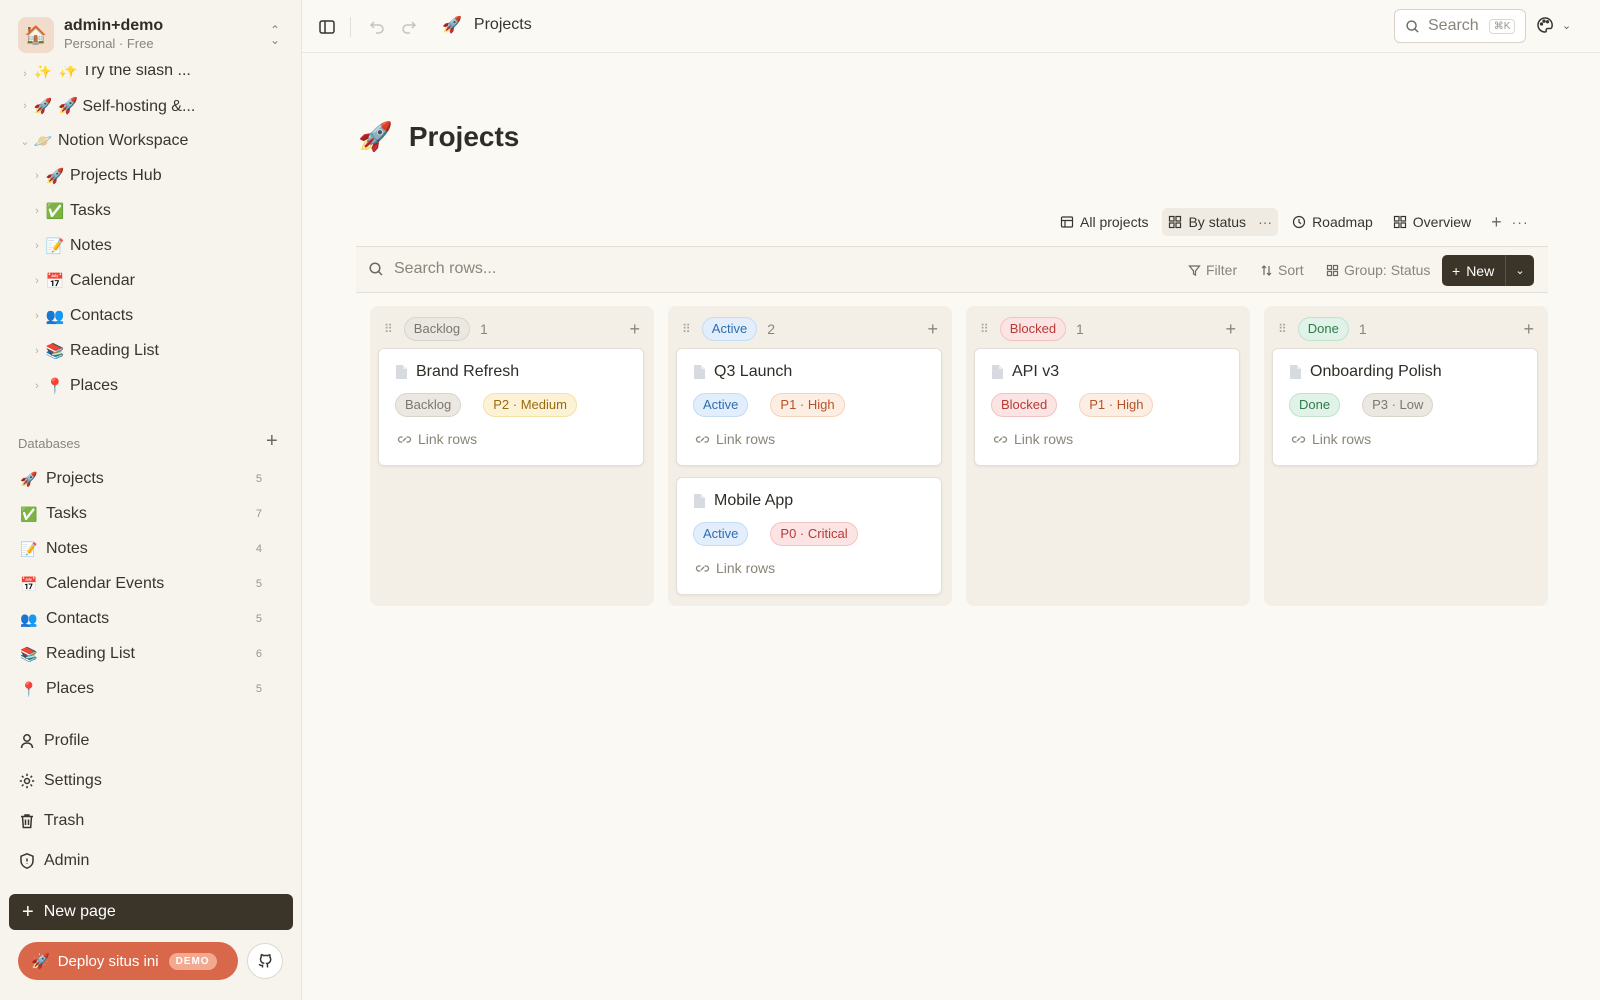 The height and width of the screenshot is (1000, 1600). Describe the element at coordinates (53, 861) in the screenshot. I see `nav-admin: Admin` at that location.